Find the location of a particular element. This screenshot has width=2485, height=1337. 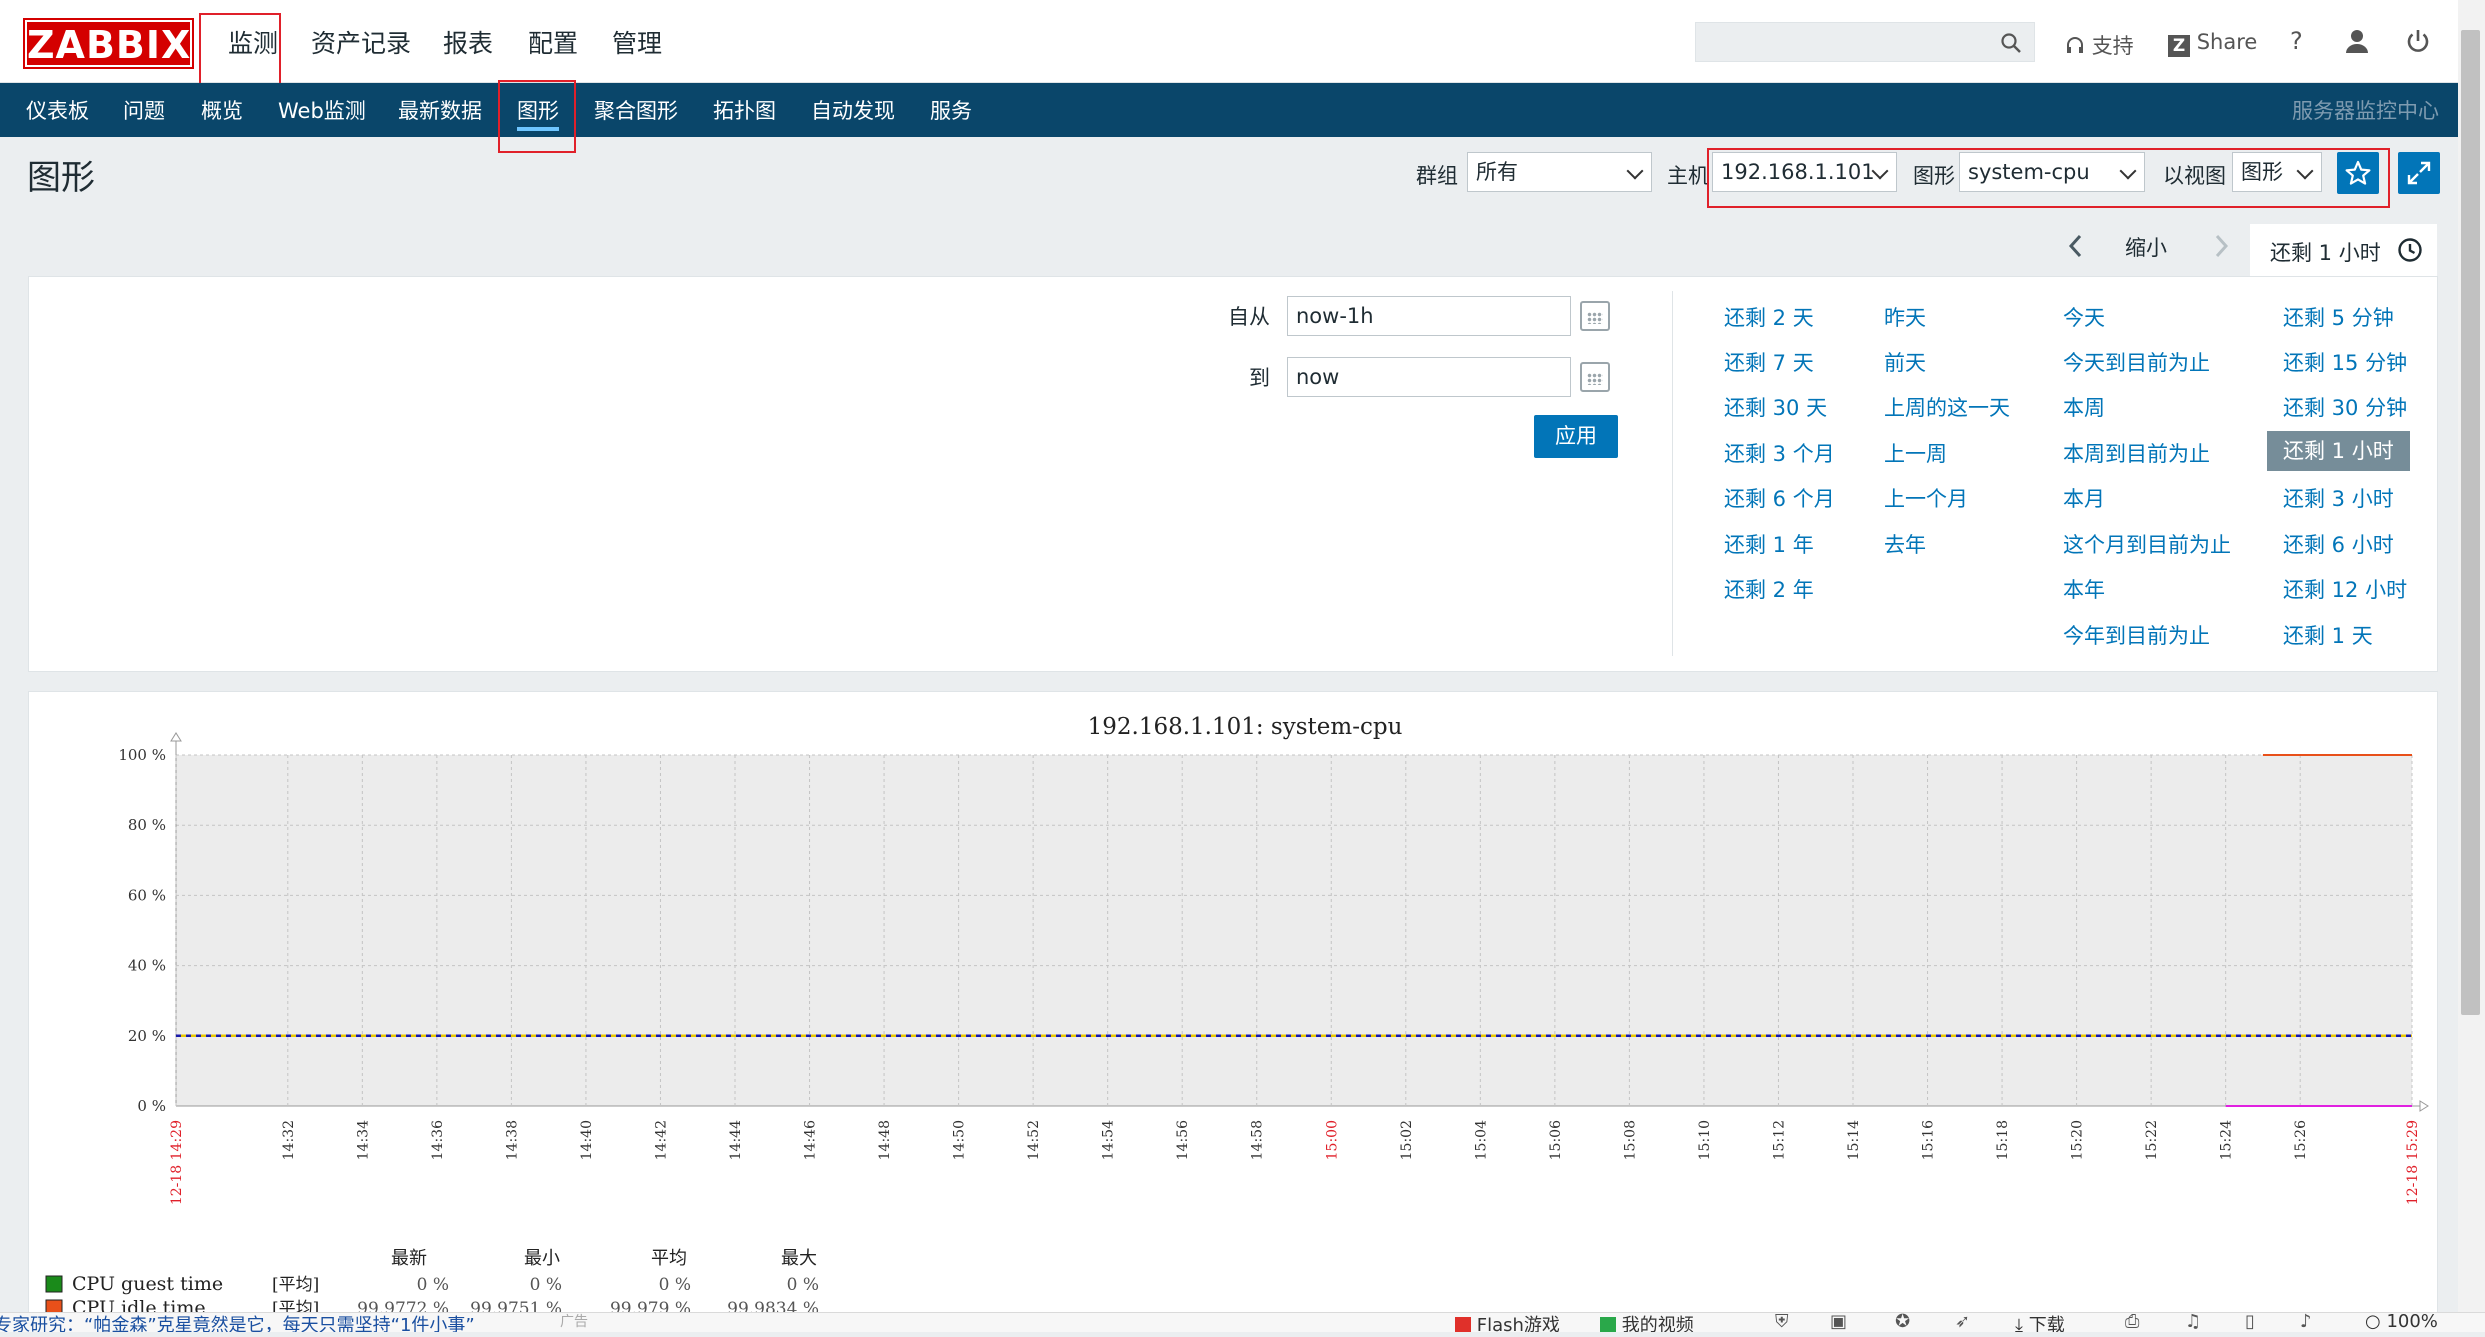

tab-time-filter-label: 还剩 1 小时 is located at coordinates (2325, 253).